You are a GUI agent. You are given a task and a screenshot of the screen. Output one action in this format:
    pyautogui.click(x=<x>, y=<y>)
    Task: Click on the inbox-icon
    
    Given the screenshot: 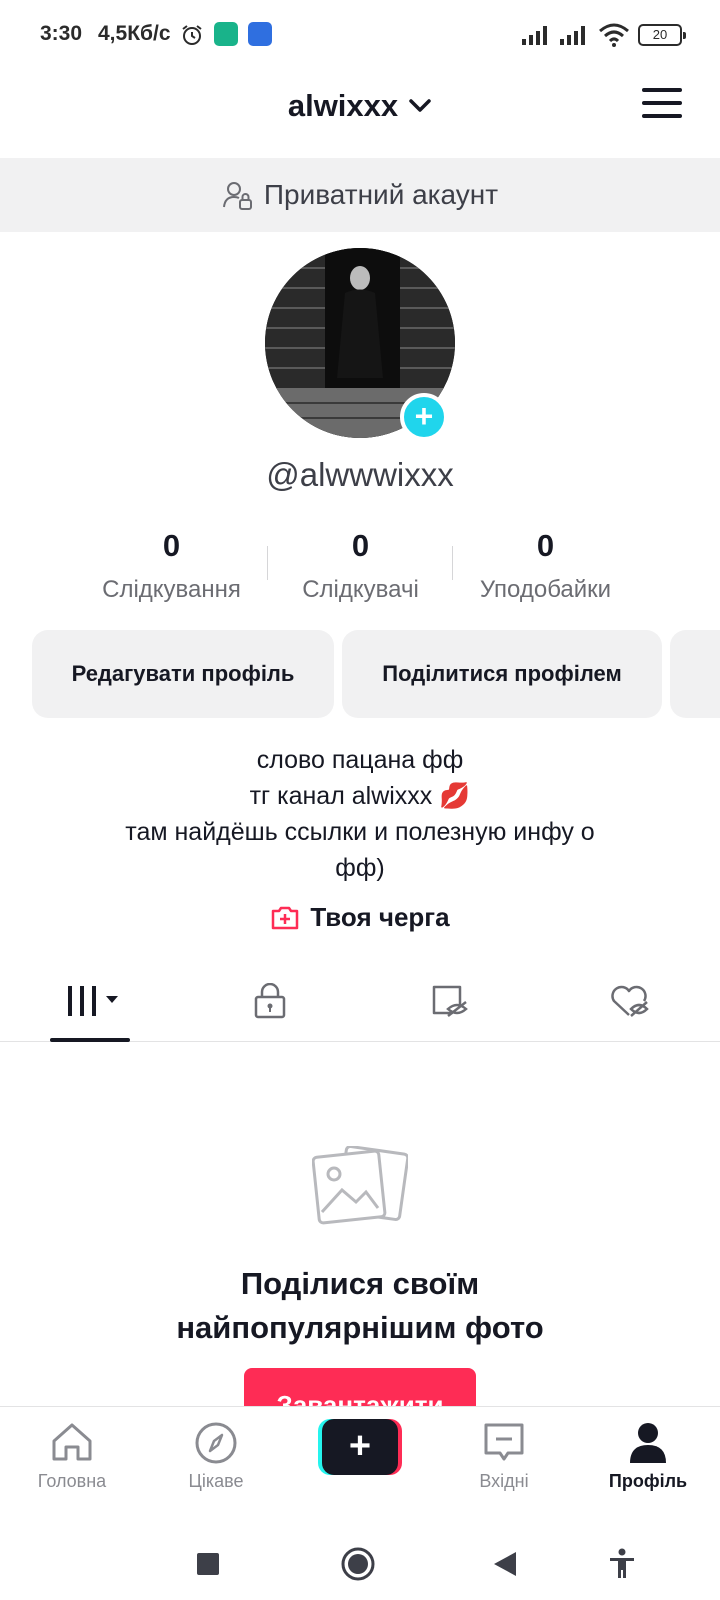 What is the action you would take?
    pyautogui.click(x=504, y=1442)
    